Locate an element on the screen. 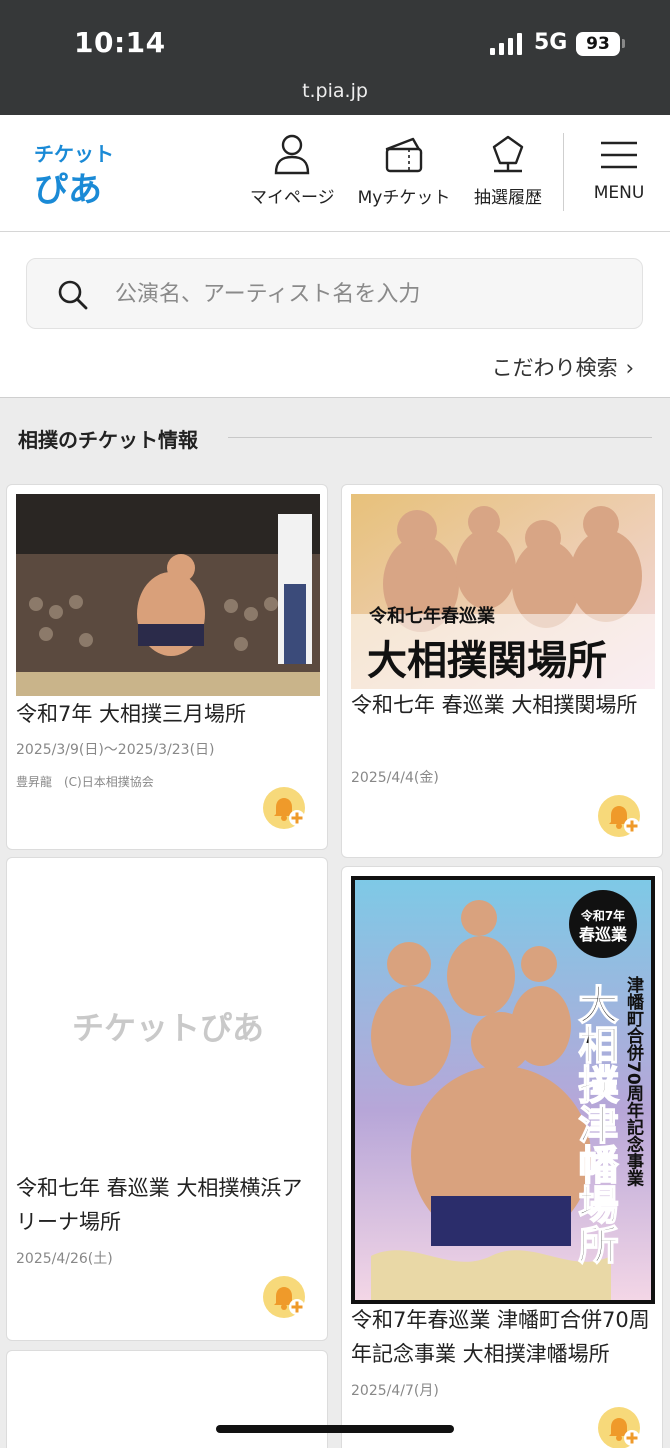 This screenshot has width=670, height=1448. event-date: 2025/4/4(金) is located at coordinates (395, 778).